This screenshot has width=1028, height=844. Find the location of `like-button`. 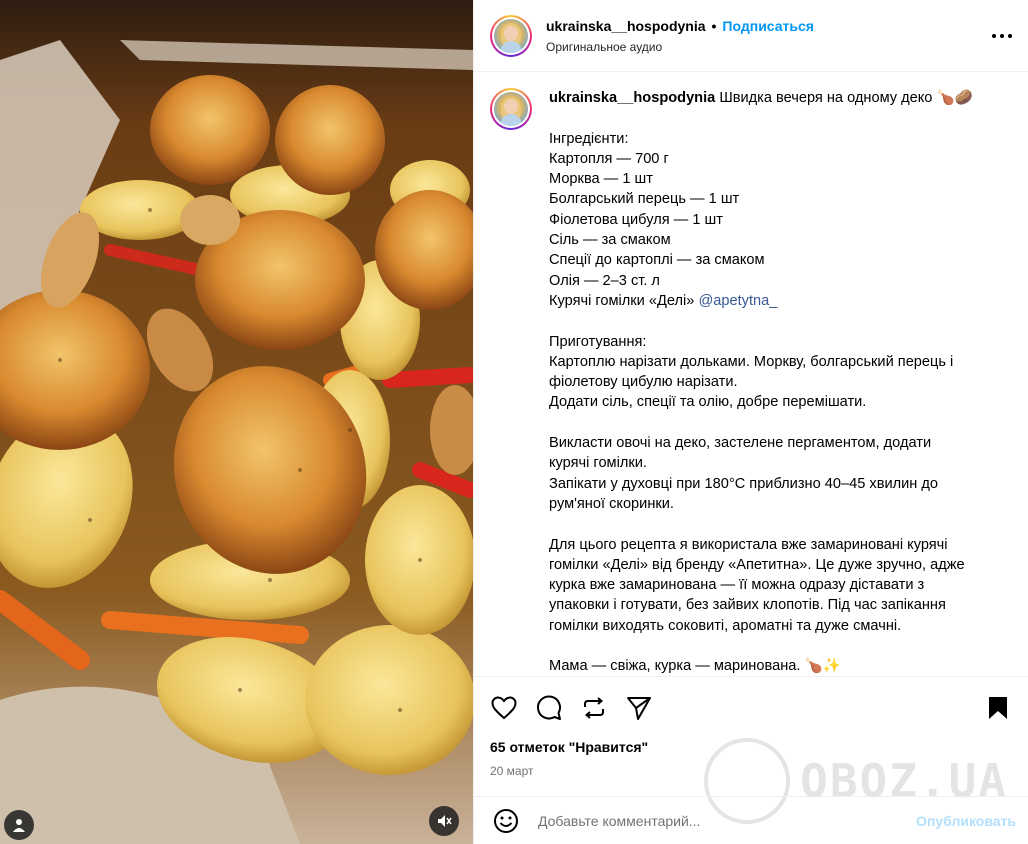

like-button is located at coordinates (504, 708).